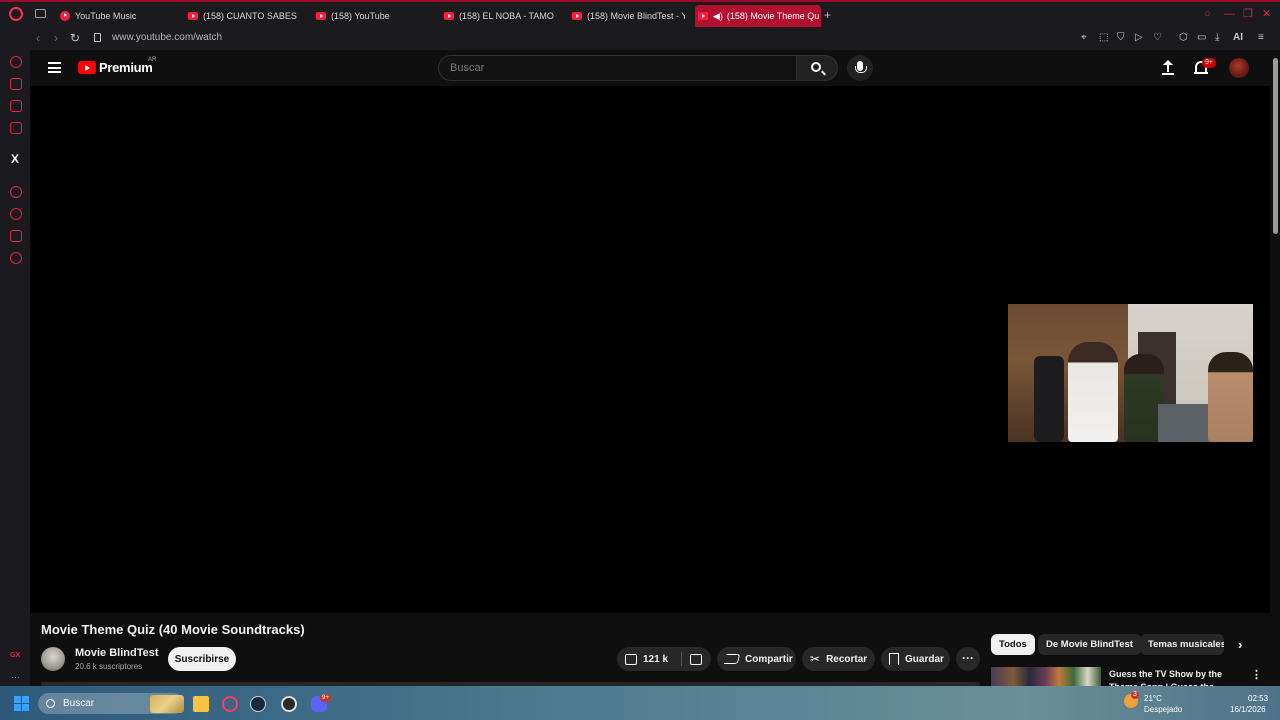 The image size is (1280, 720). What do you see at coordinates (167, 37) in the screenshot?
I see `url-field: www.youtube.com/watch` at bounding box center [167, 37].